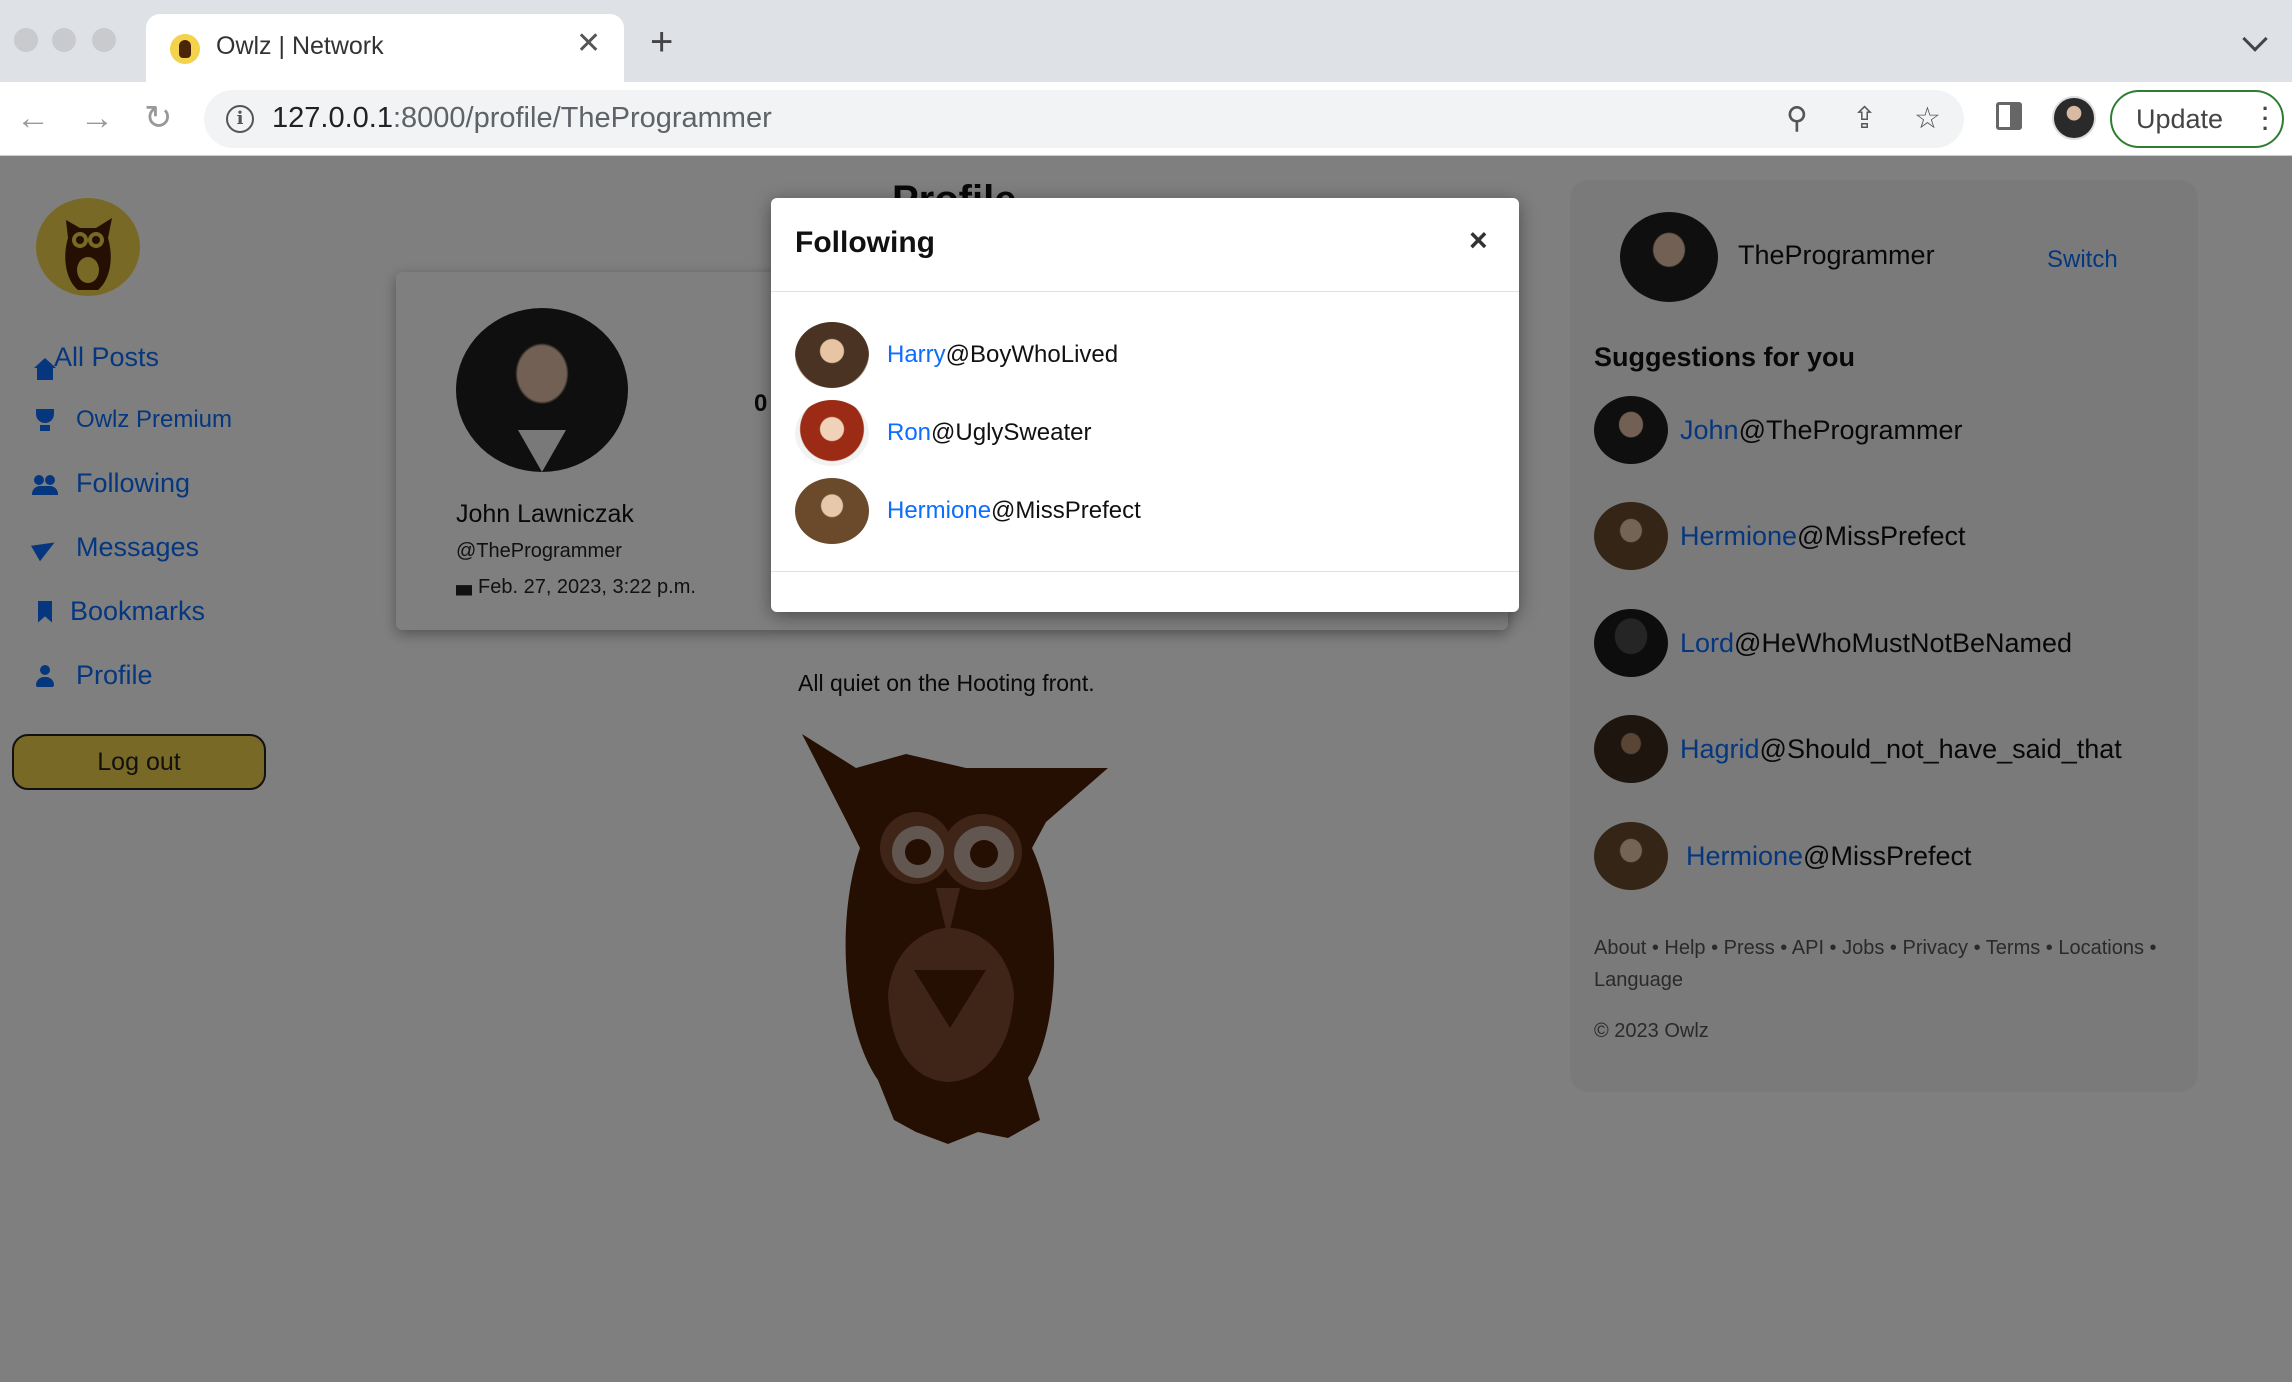  I want to click on site-info-icon: i, so click(240, 119).